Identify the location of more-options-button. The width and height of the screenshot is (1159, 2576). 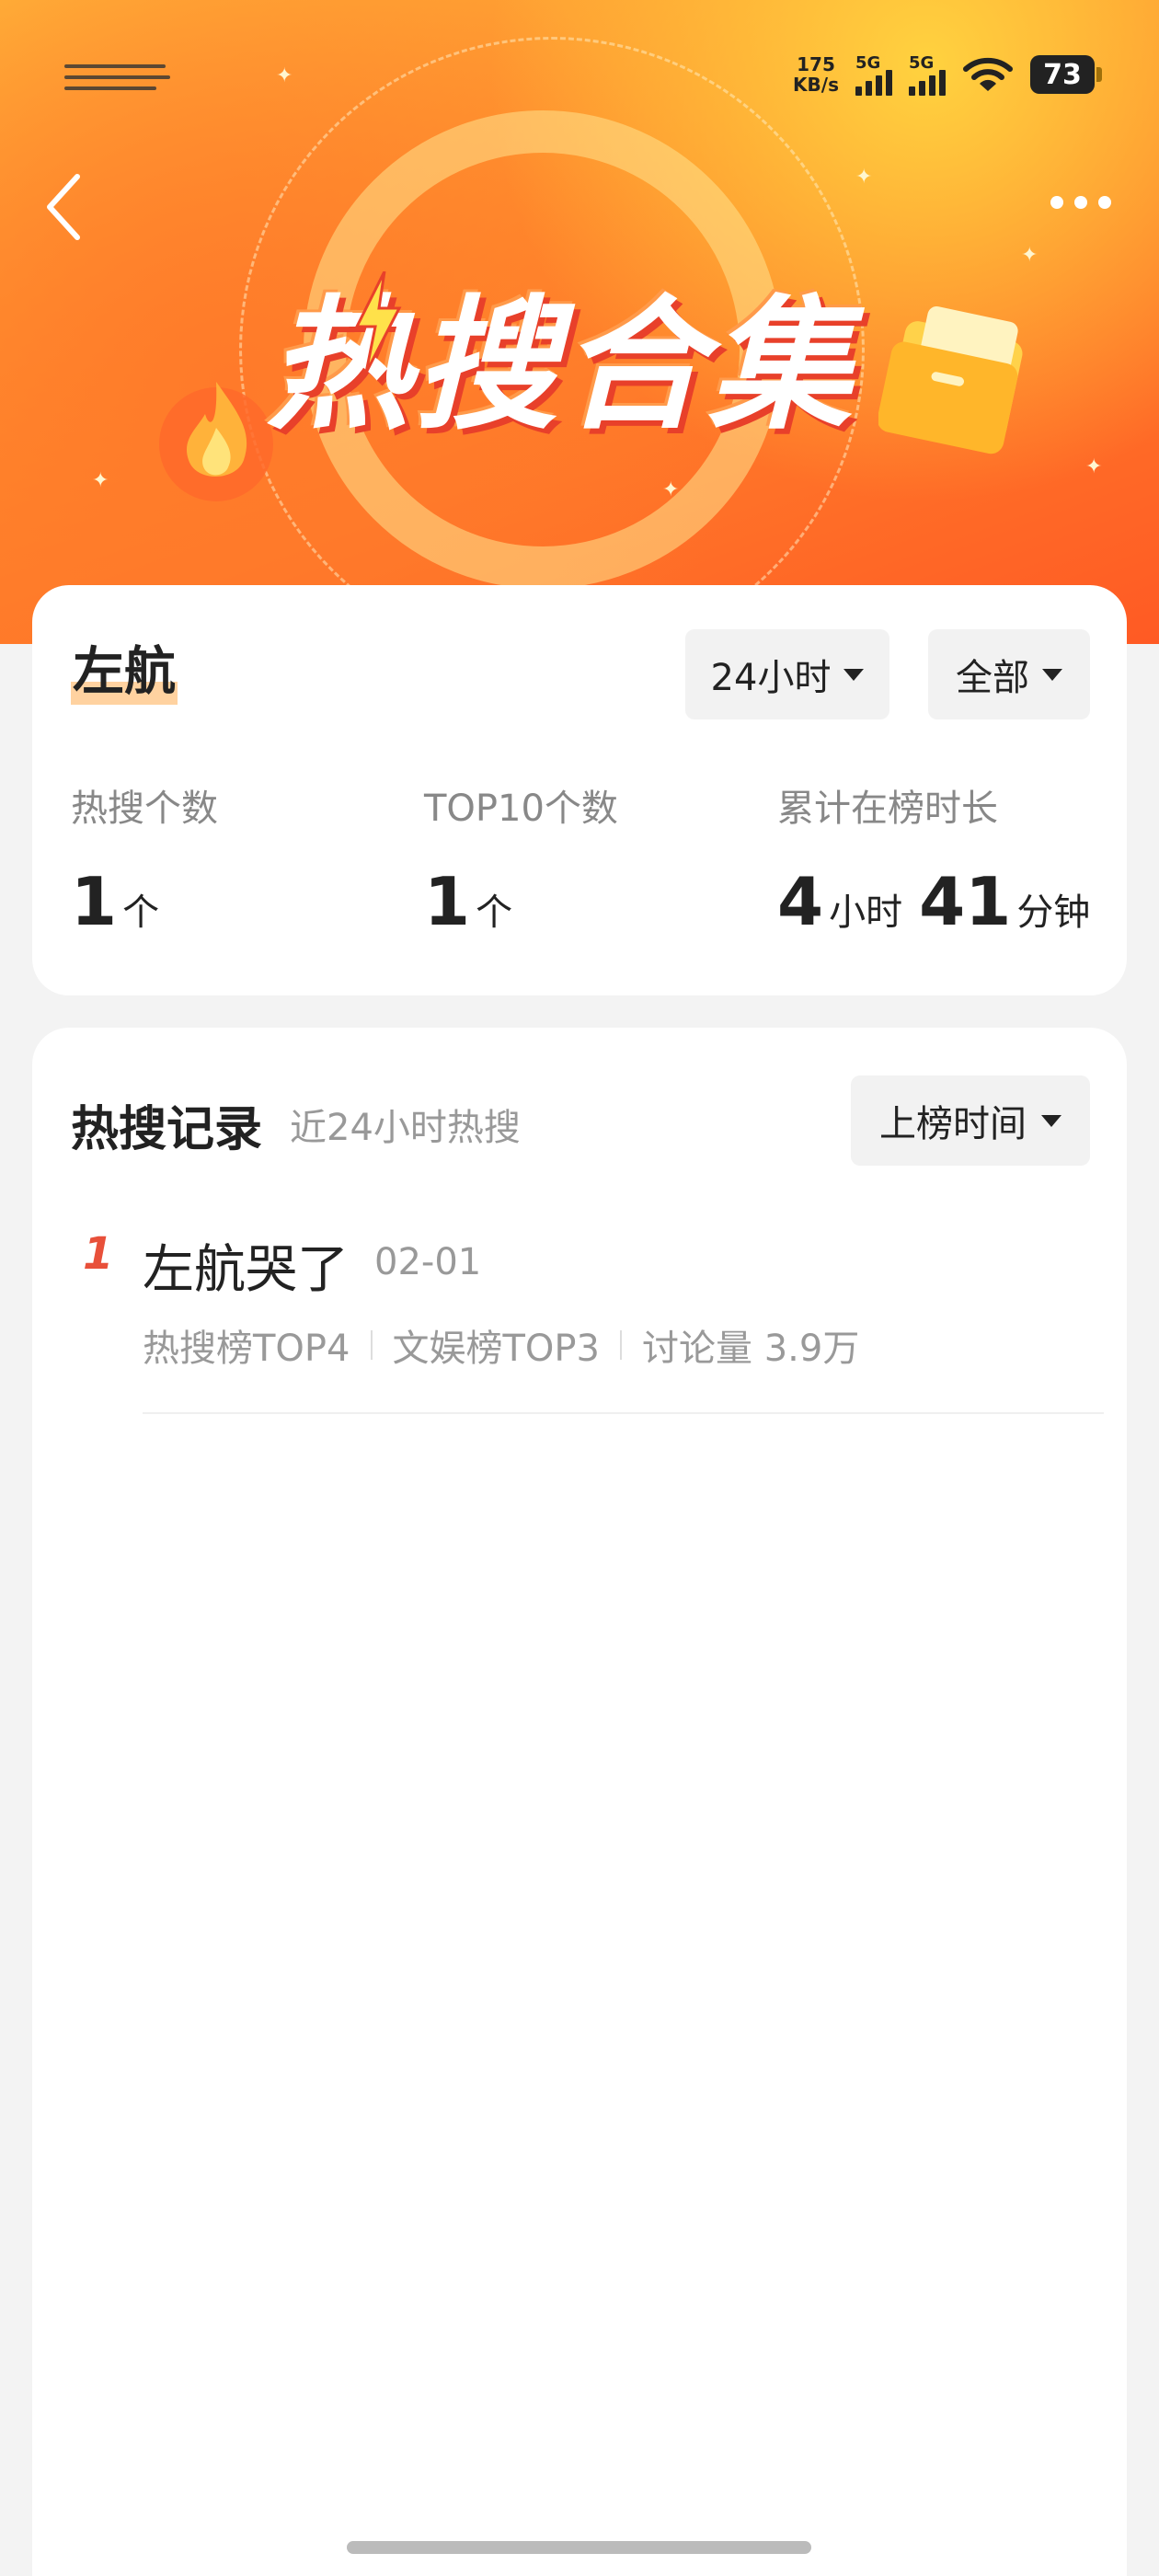
(1080, 202).